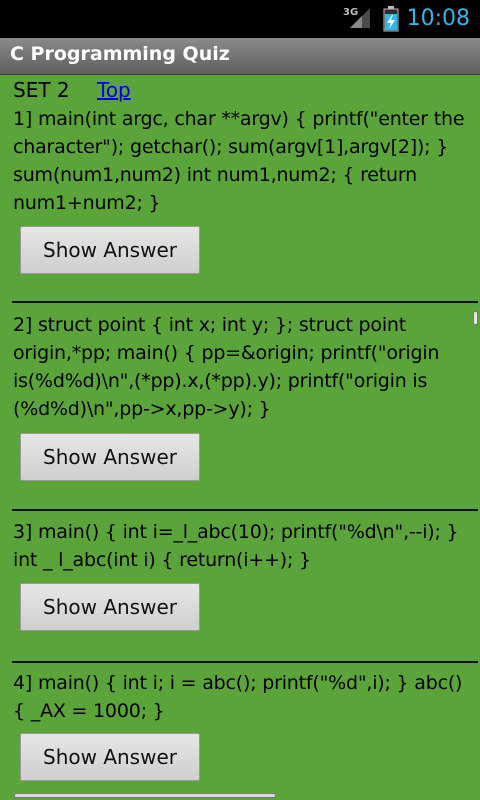 This screenshot has height=800, width=480. What do you see at coordinates (391, 19) in the screenshot?
I see `battery-charging-icon` at bounding box center [391, 19].